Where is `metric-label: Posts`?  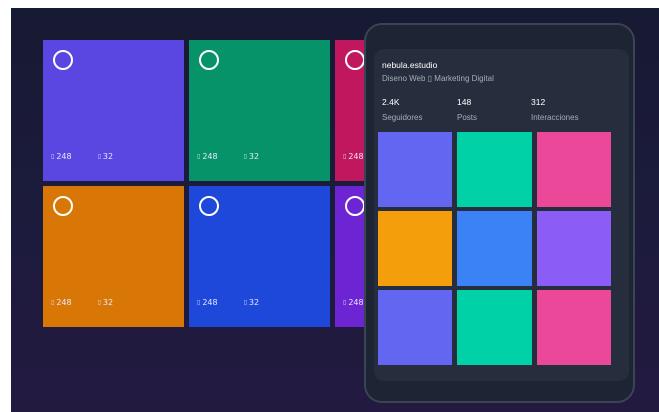 metric-label: Posts is located at coordinates (467, 117).